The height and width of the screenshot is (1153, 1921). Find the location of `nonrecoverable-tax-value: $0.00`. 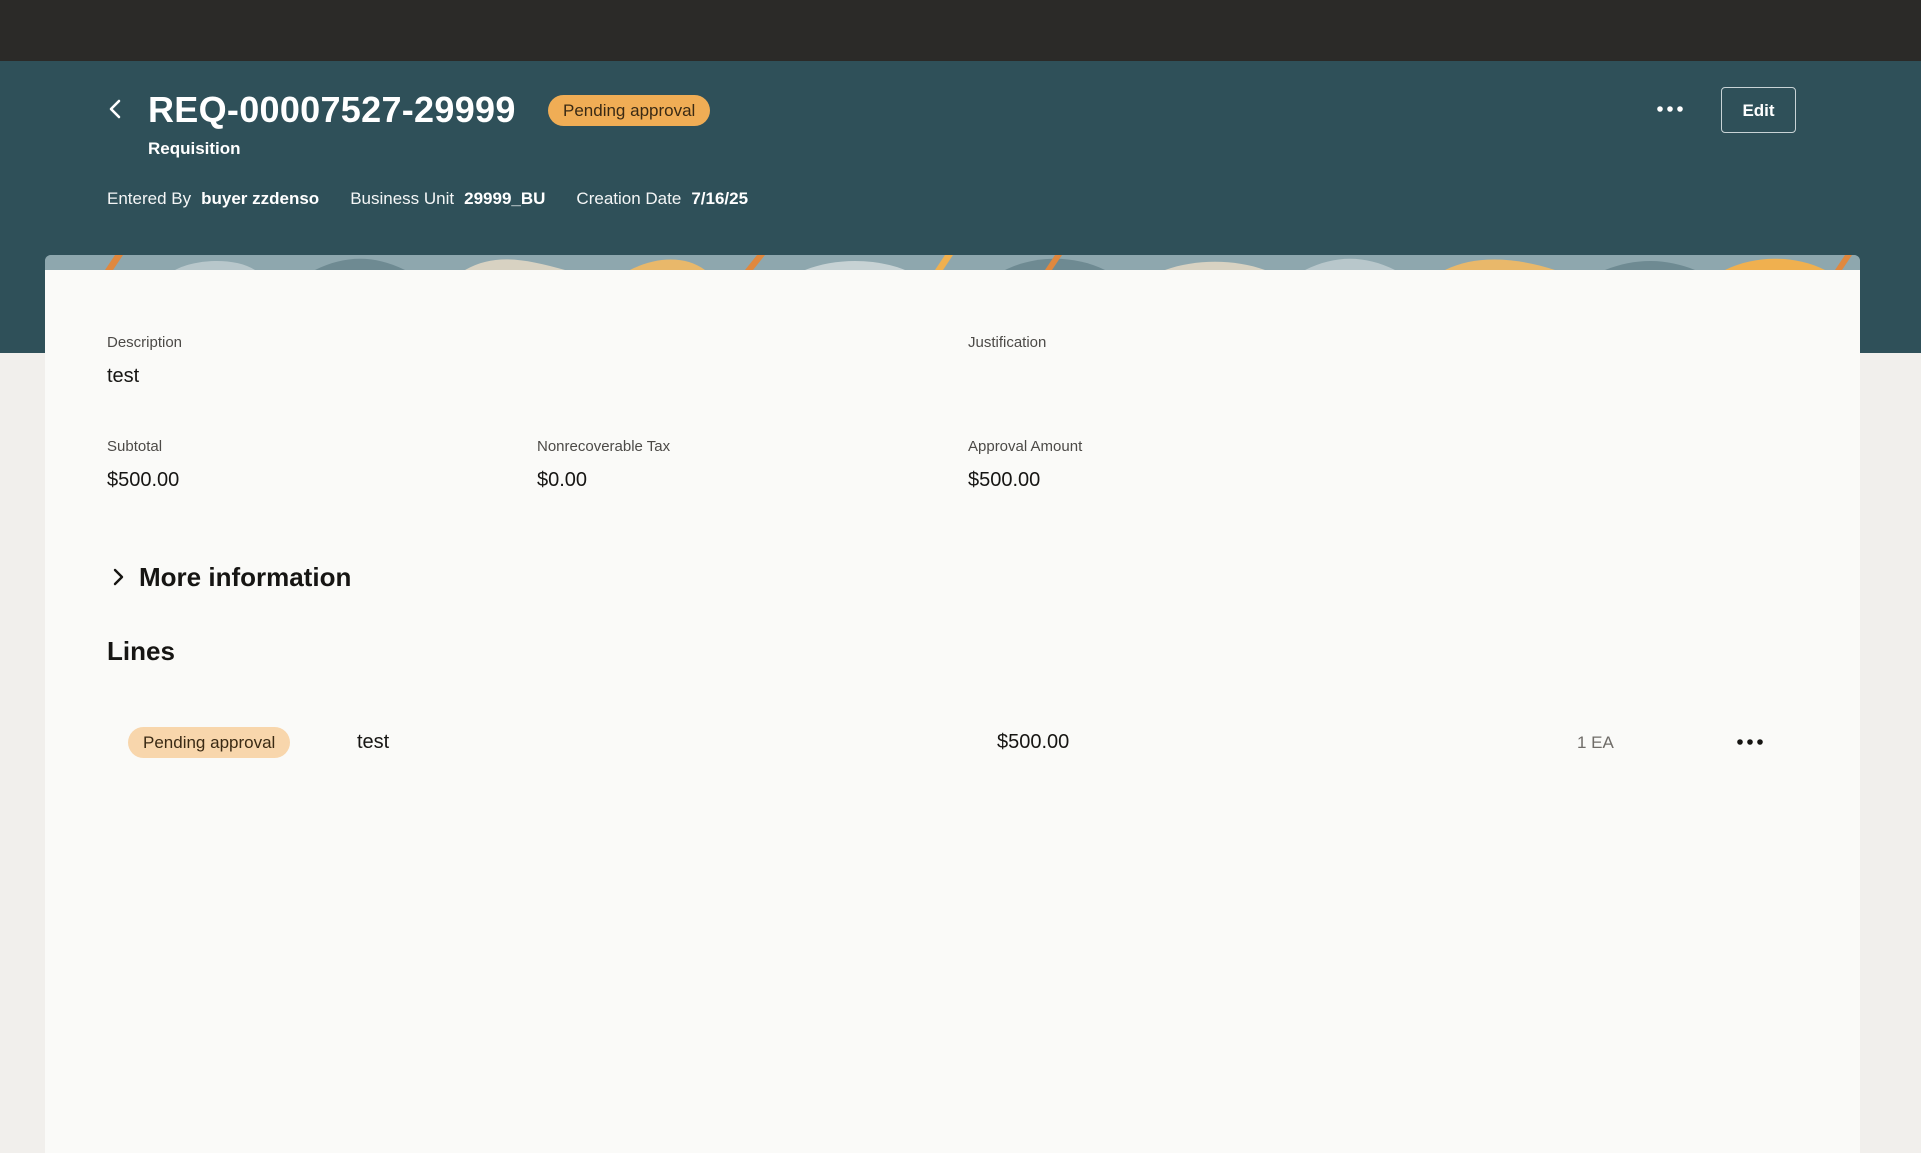

nonrecoverable-tax-value: $0.00 is located at coordinates (562, 480).